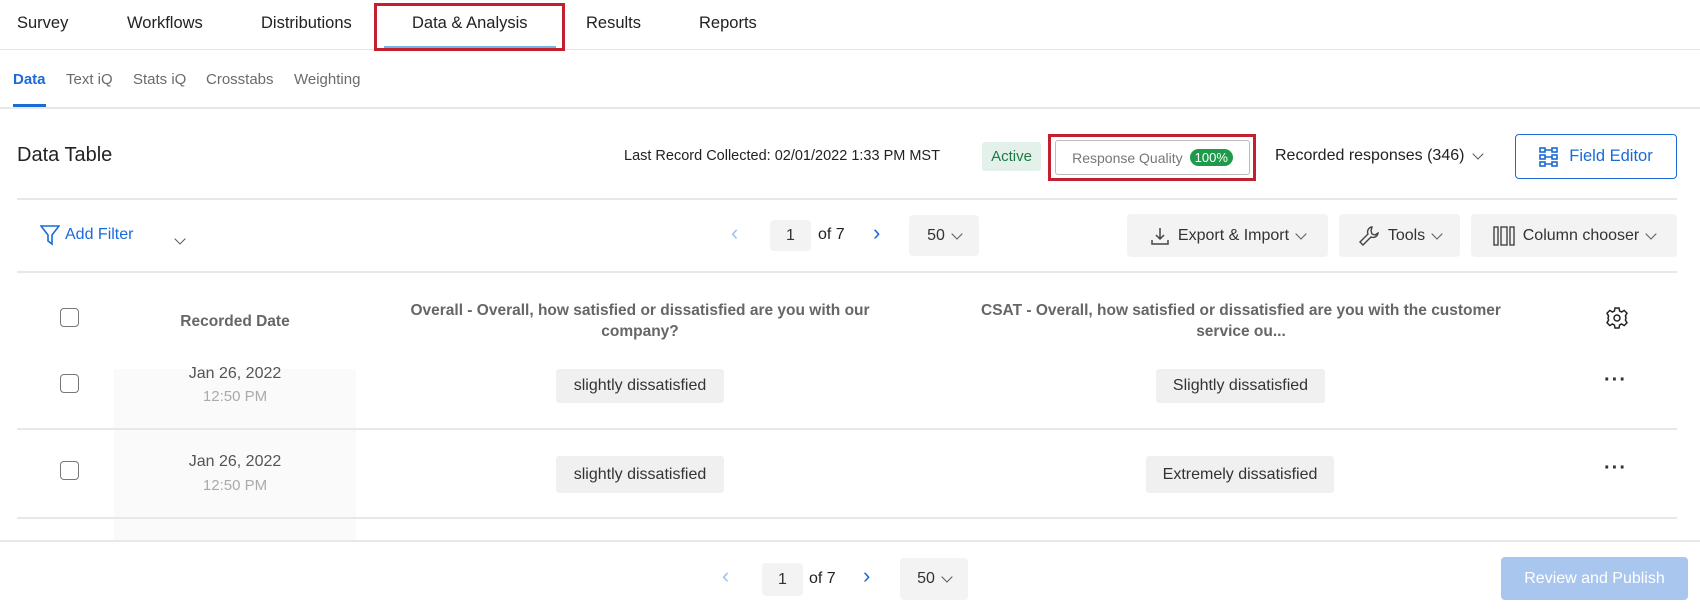 This screenshot has width=1700, height=610. Describe the element at coordinates (235, 321) in the screenshot. I see `column-header-recorded-date: Recorded Date` at that location.